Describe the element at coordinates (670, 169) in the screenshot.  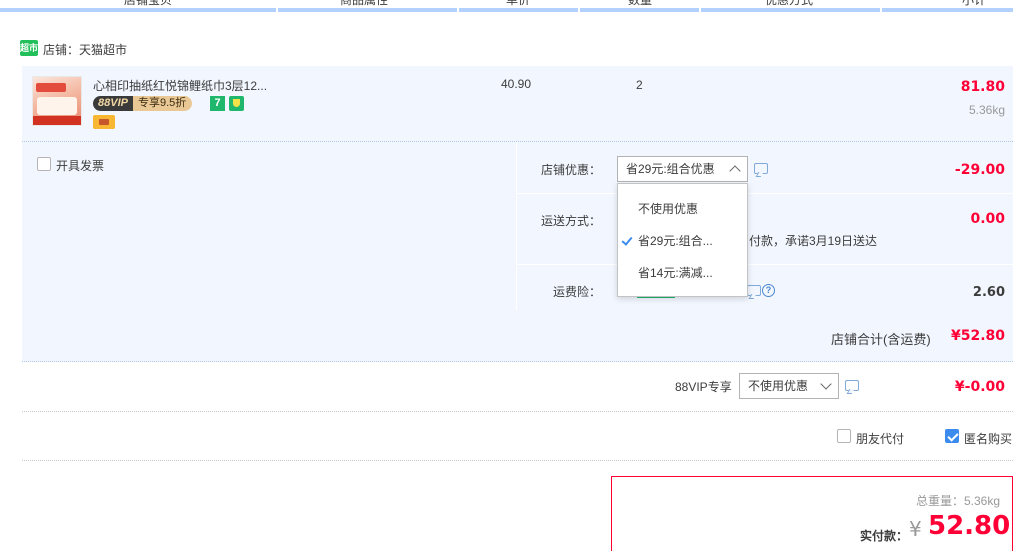
I see `store-discount-selected: 省29元:组合优惠` at that location.